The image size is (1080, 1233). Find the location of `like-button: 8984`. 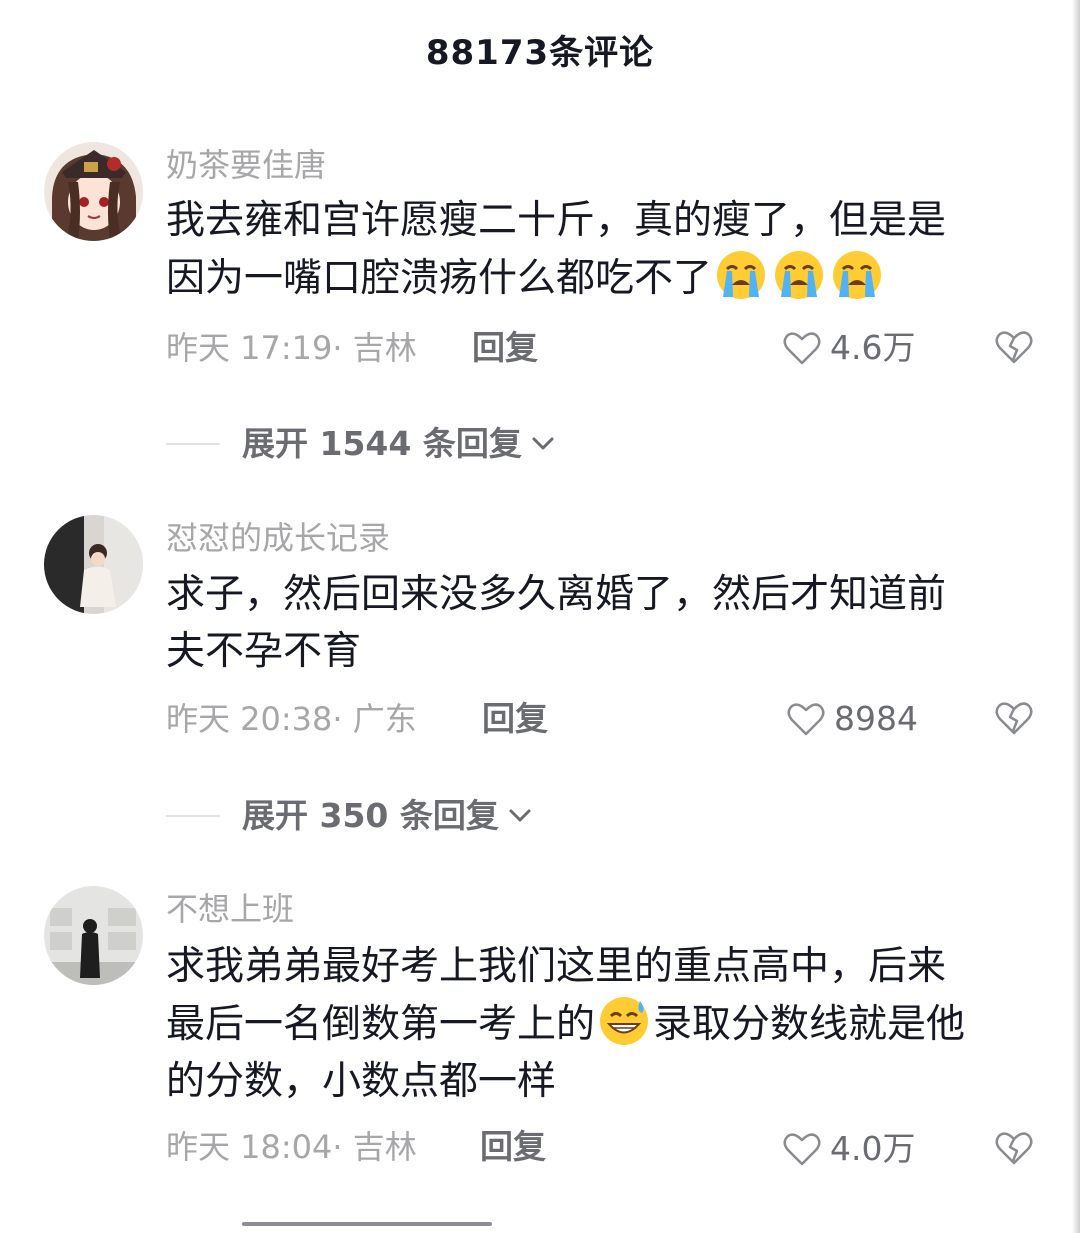

like-button: 8984 is located at coordinates (852, 719).